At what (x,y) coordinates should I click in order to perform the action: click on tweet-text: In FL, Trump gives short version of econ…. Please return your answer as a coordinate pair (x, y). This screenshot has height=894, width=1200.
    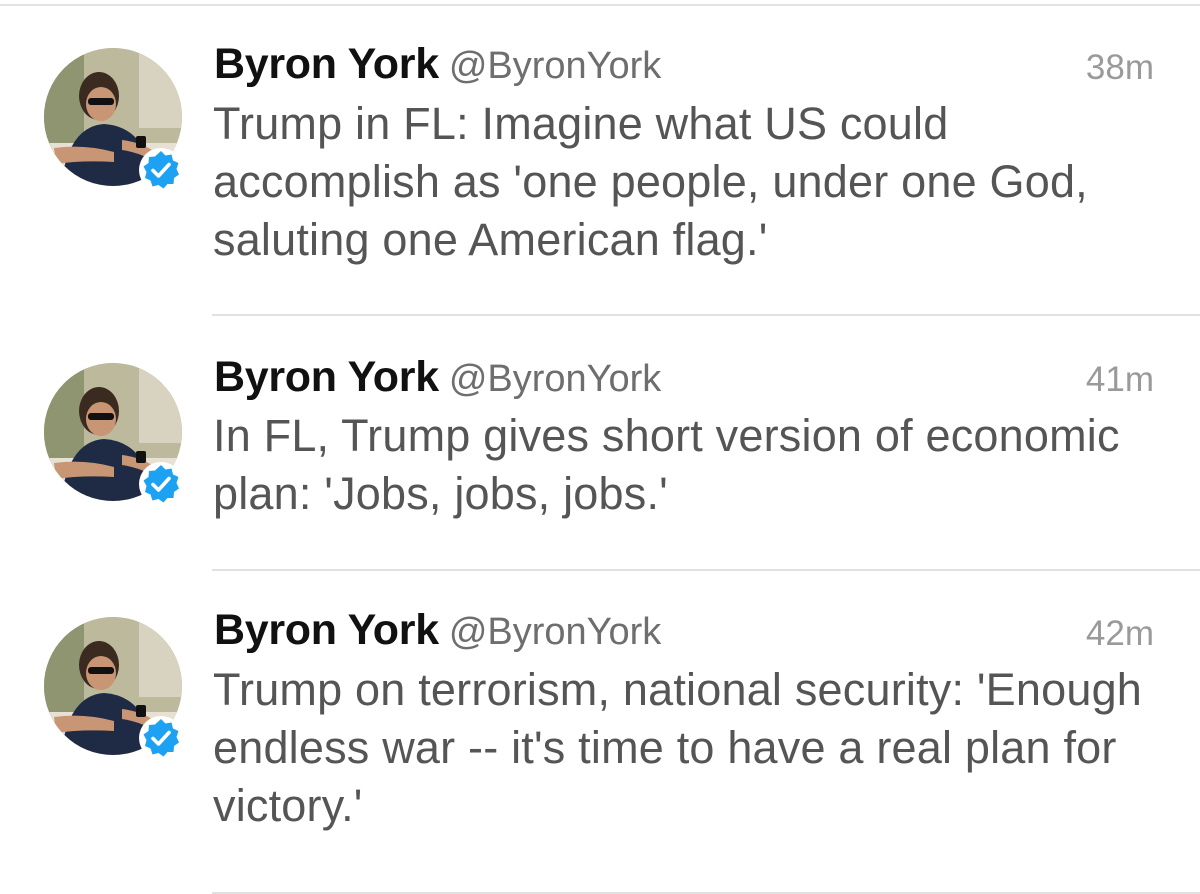
    Looking at the image, I should click on (666, 464).